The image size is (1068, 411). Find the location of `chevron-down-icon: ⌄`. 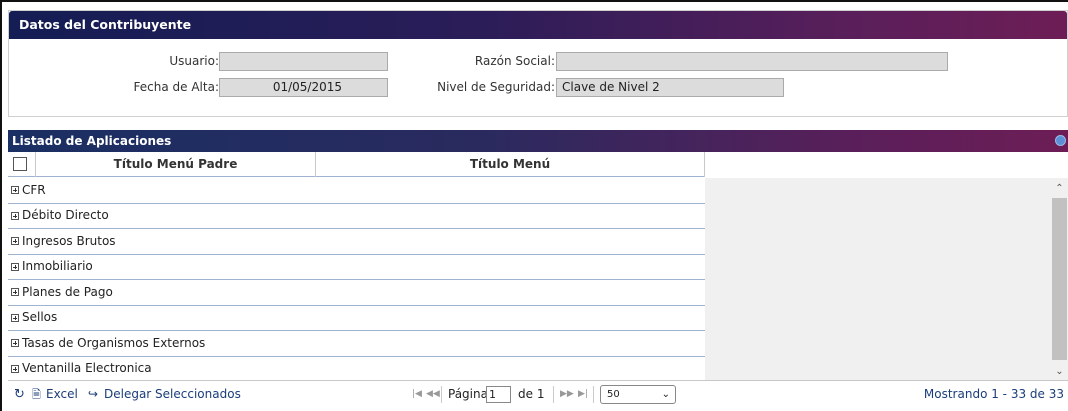

chevron-down-icon: ⌄ is located at coordinates (665, 394).